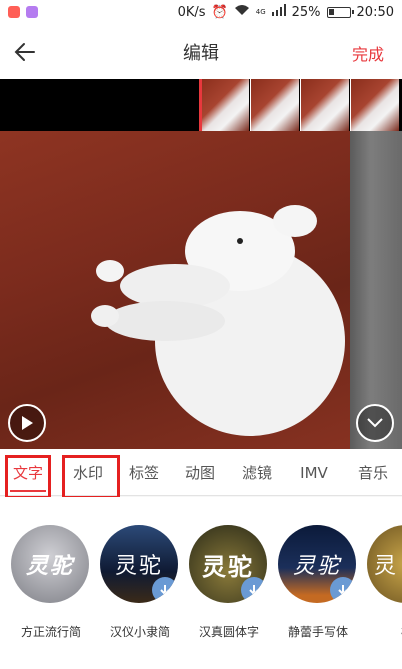  Describe the element at coordinates (28, 477) in the screenshot. I see `highlight-box-text` at that location.